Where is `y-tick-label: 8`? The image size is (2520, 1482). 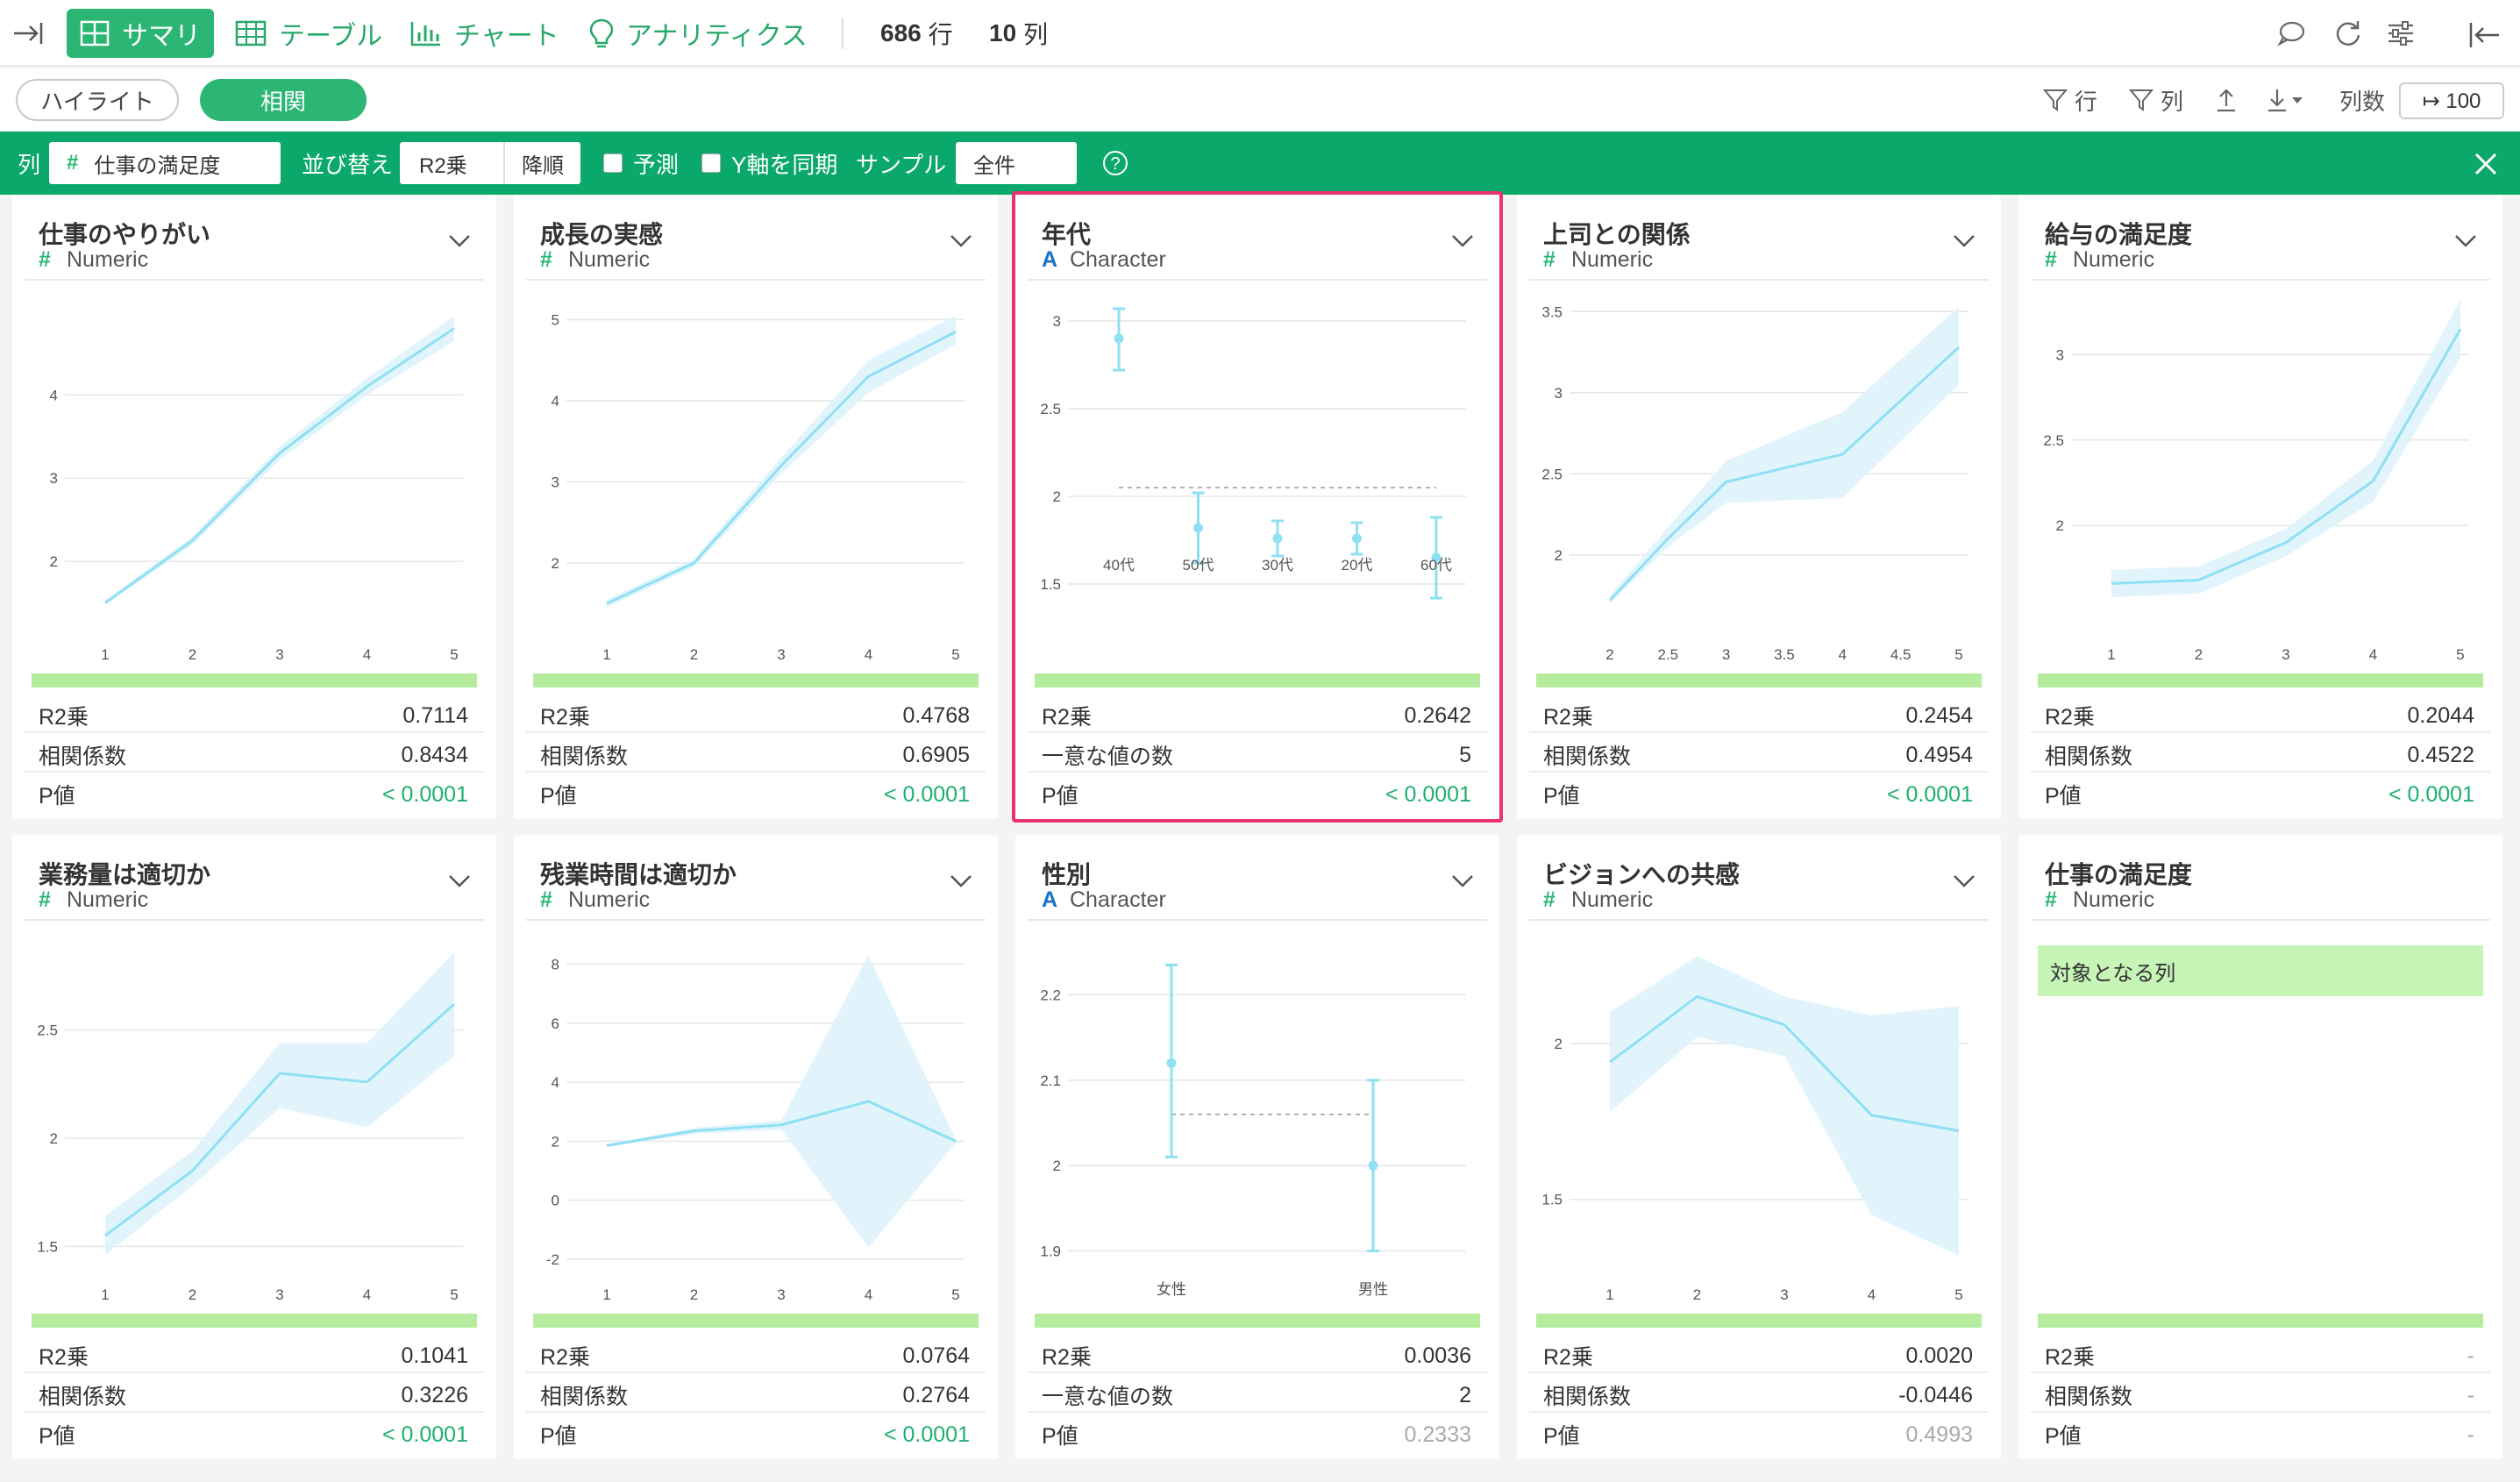 y-tick-label: 8 is located at coordinates (555, 965).